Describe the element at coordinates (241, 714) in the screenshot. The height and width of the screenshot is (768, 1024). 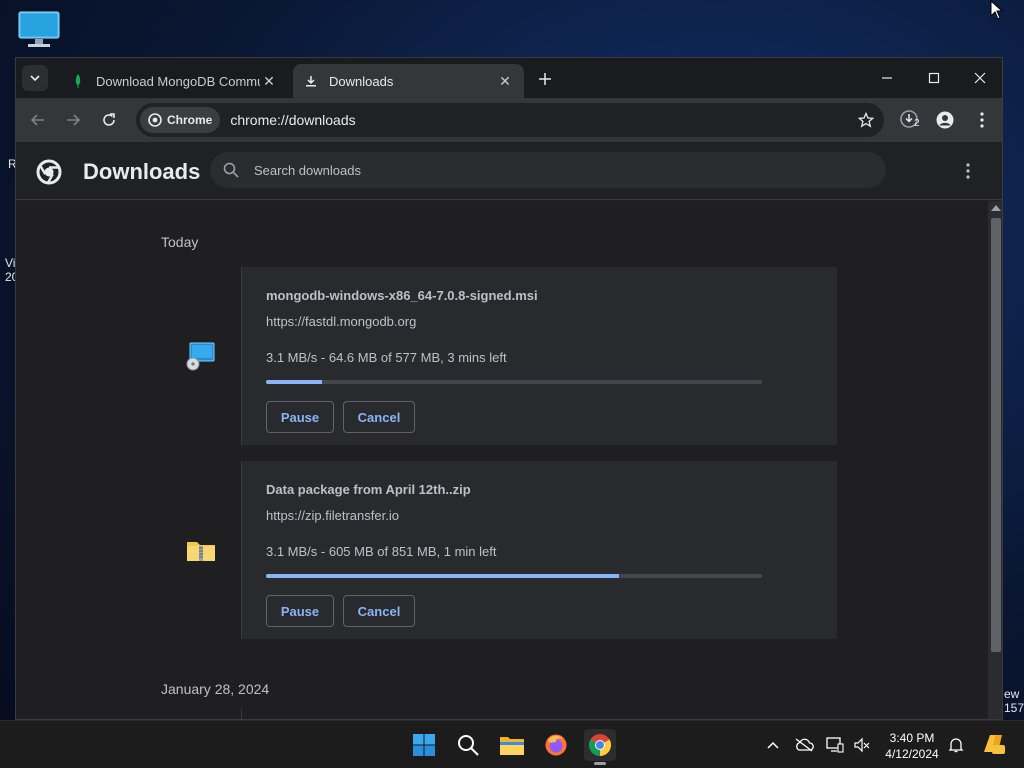
I see `next-item-edge` at that location.